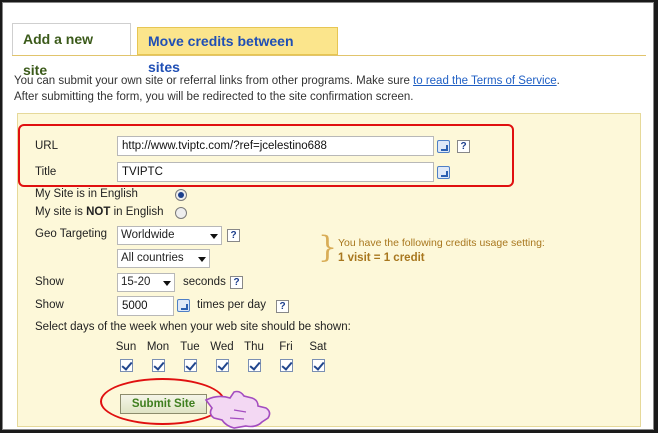  Describe the element at coordinates (485, 81) in the screenshot. I see `terms-link: to read the Terms of Service` at that location.